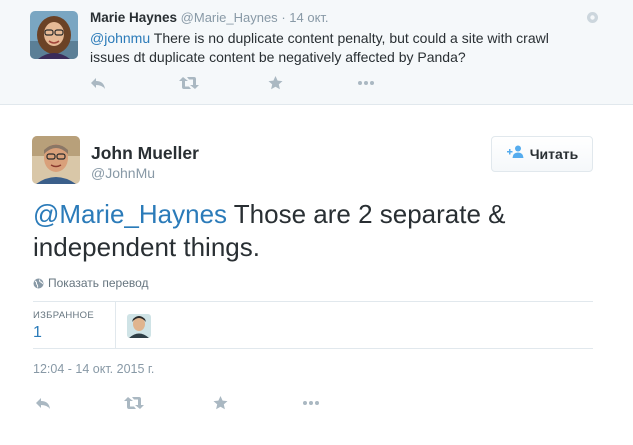  I want to click on parent-tweet-header: Marie Haynes @Marie_Haynes · 14 окт., so click(209, 17).